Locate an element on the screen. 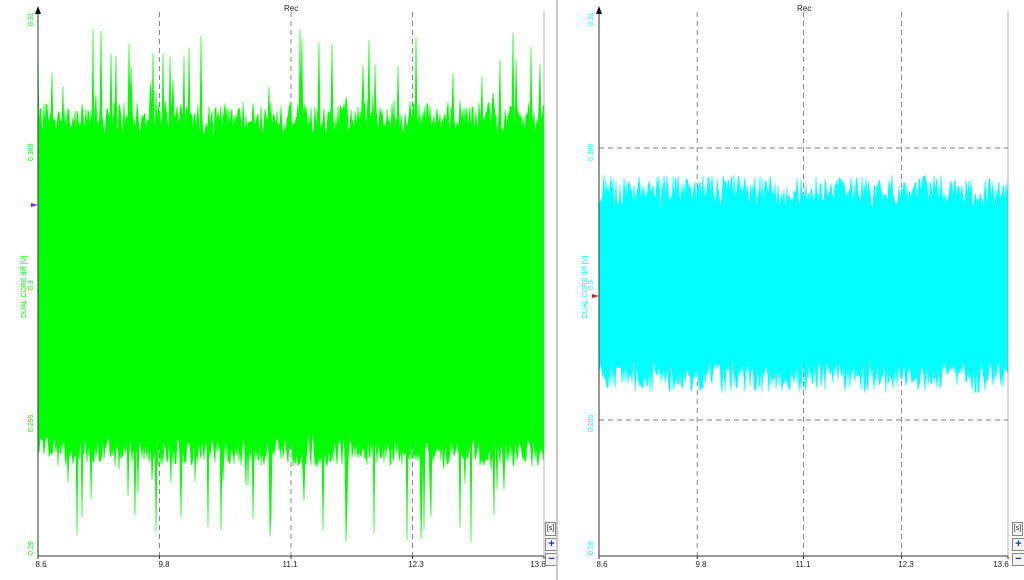  left-y-tick: 0.31 is located at coordinates (31, 19).